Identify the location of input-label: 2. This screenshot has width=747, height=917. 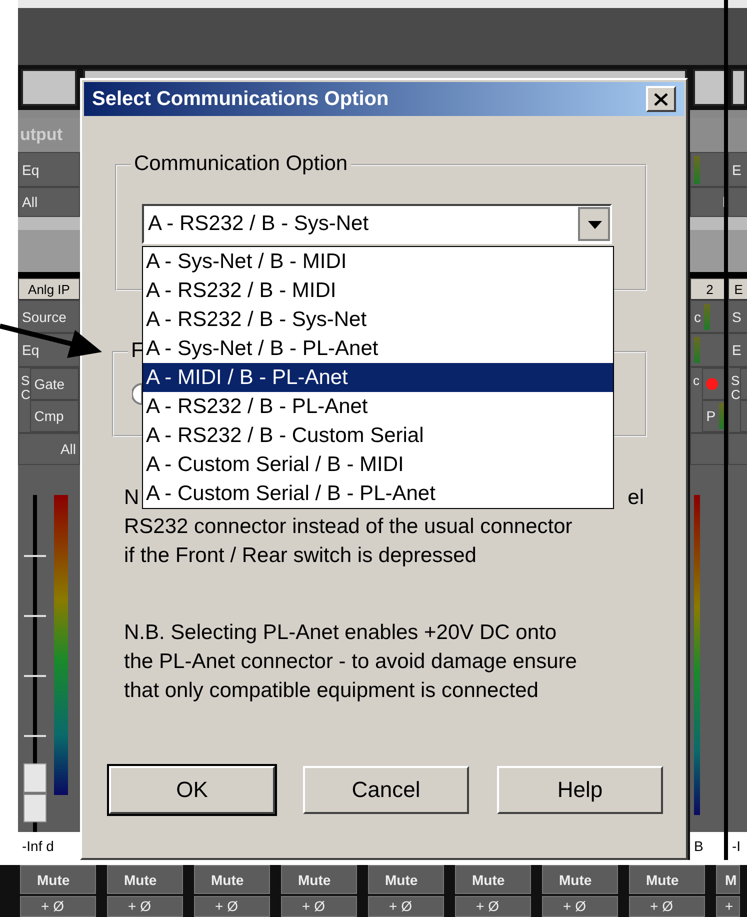
(707, 289).